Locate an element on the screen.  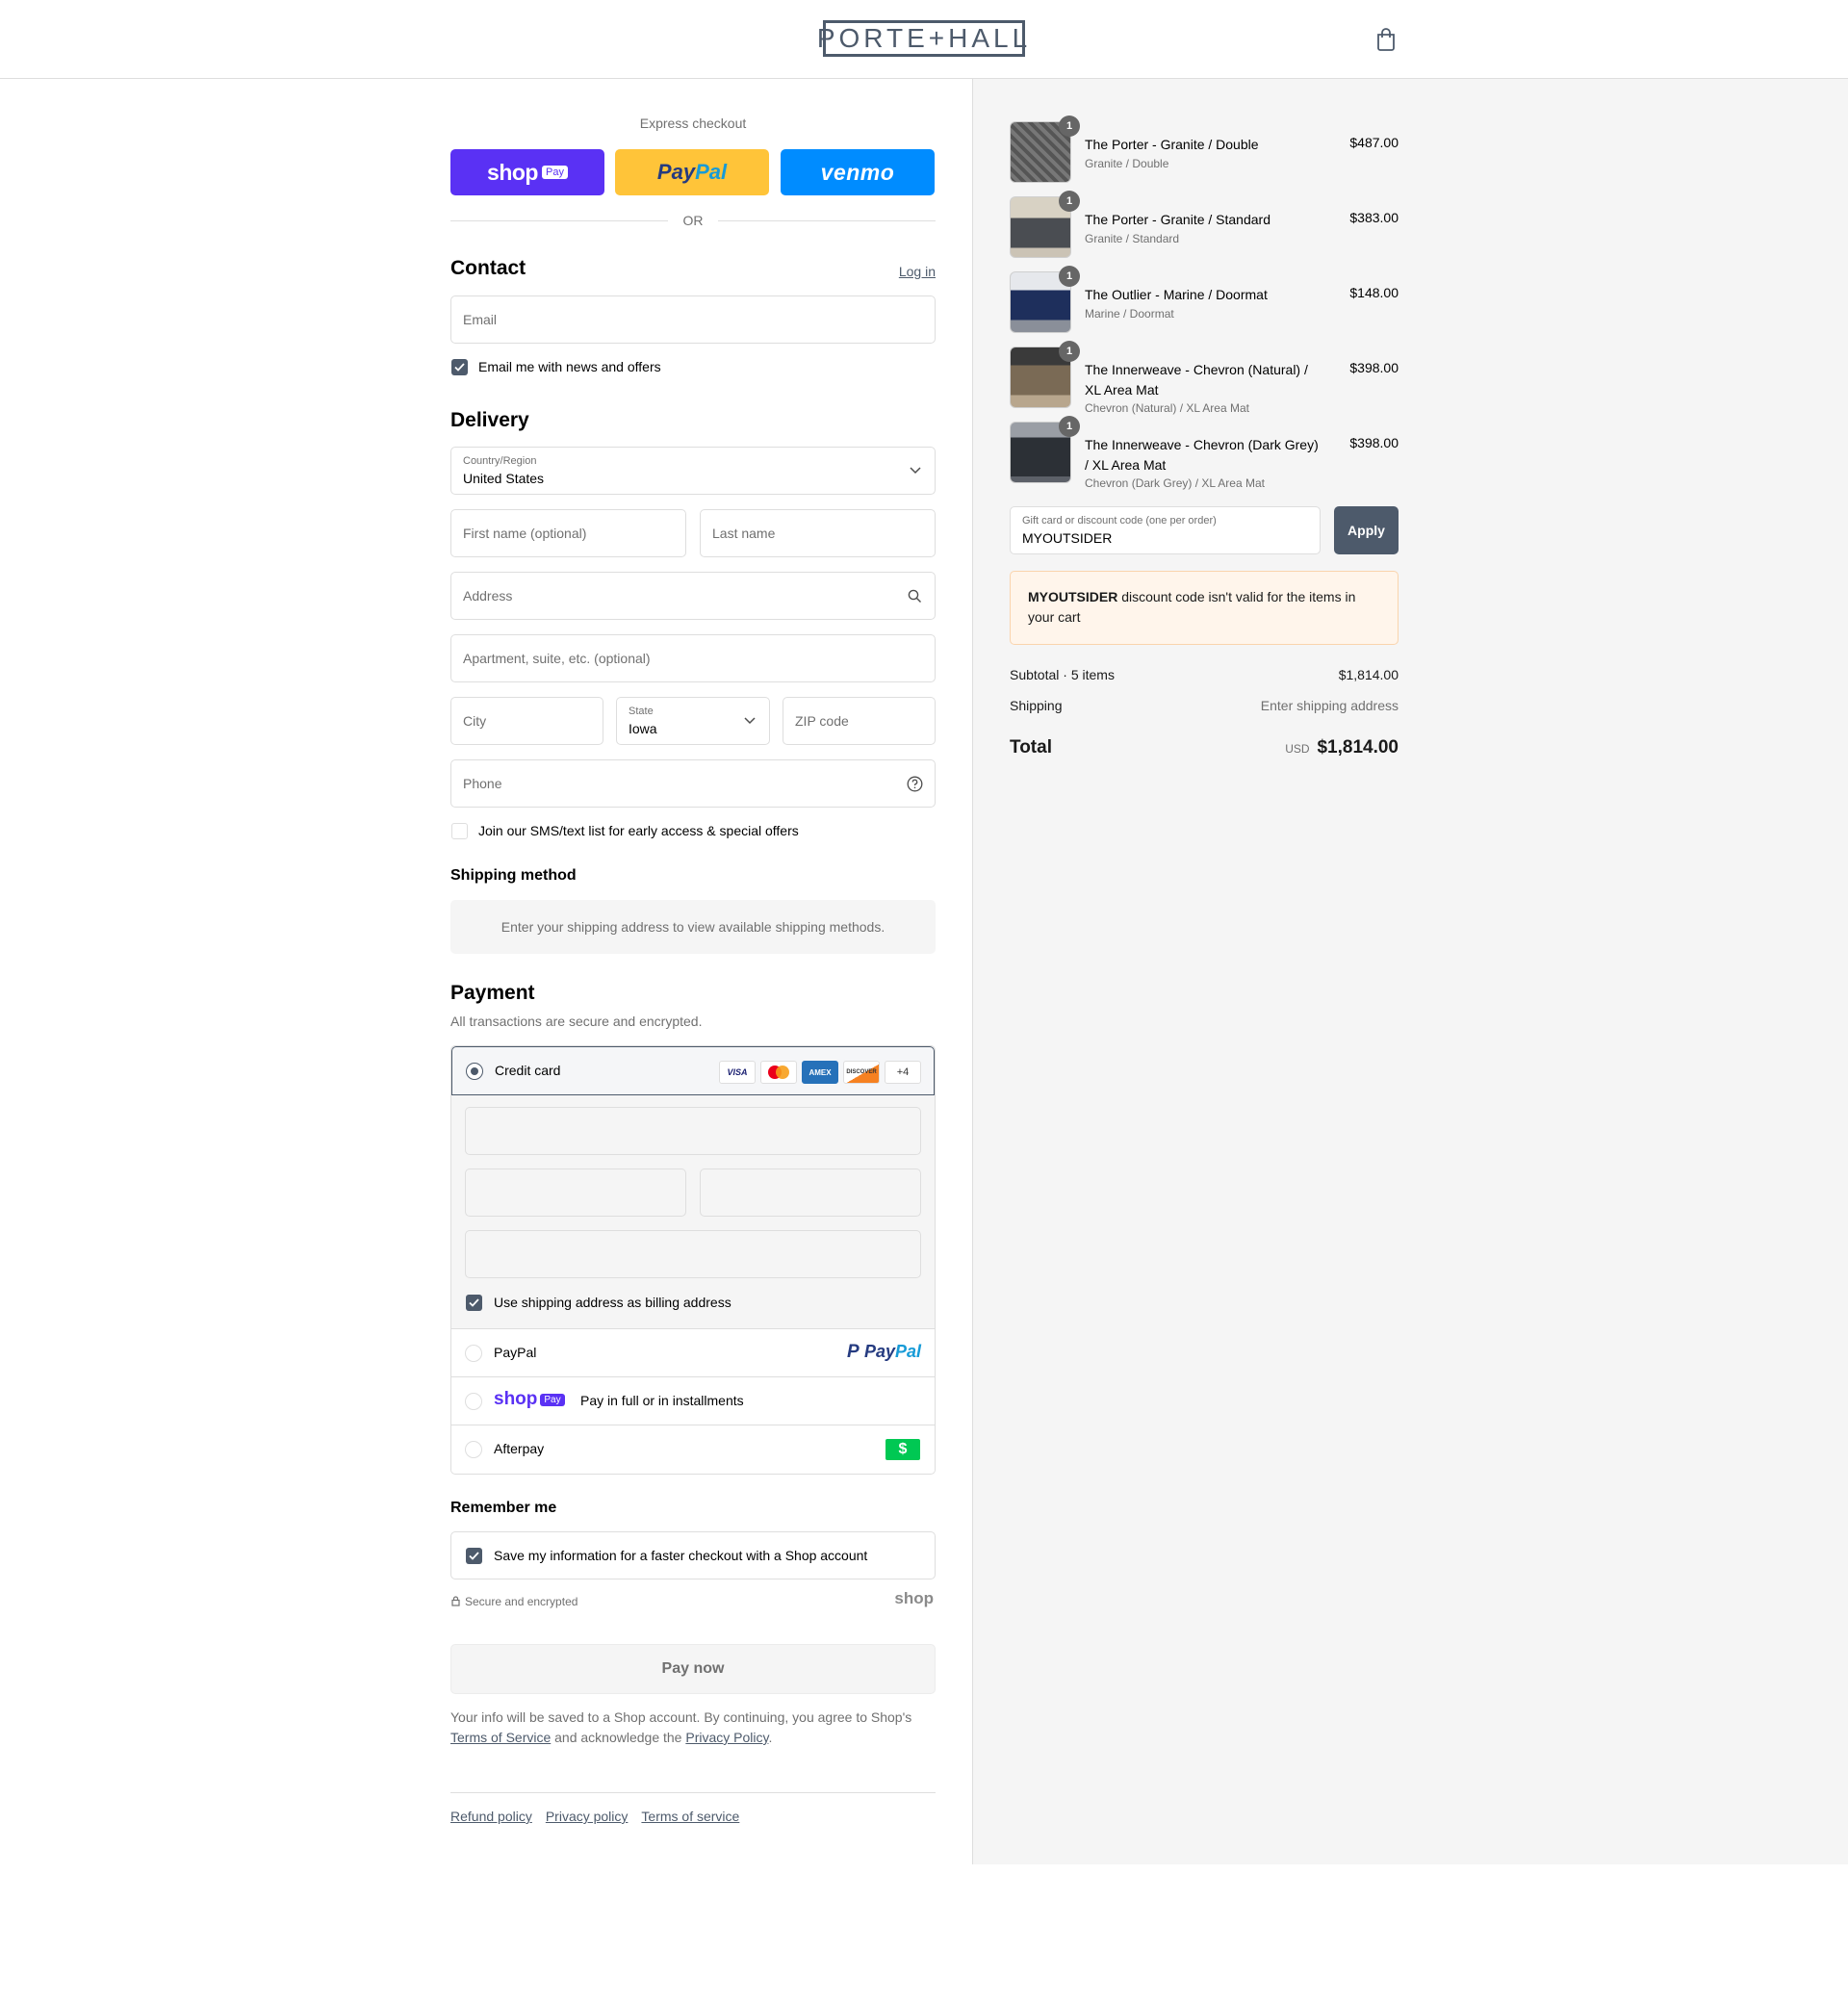
state-select: State Iowa is located at coordinates (693, 721).